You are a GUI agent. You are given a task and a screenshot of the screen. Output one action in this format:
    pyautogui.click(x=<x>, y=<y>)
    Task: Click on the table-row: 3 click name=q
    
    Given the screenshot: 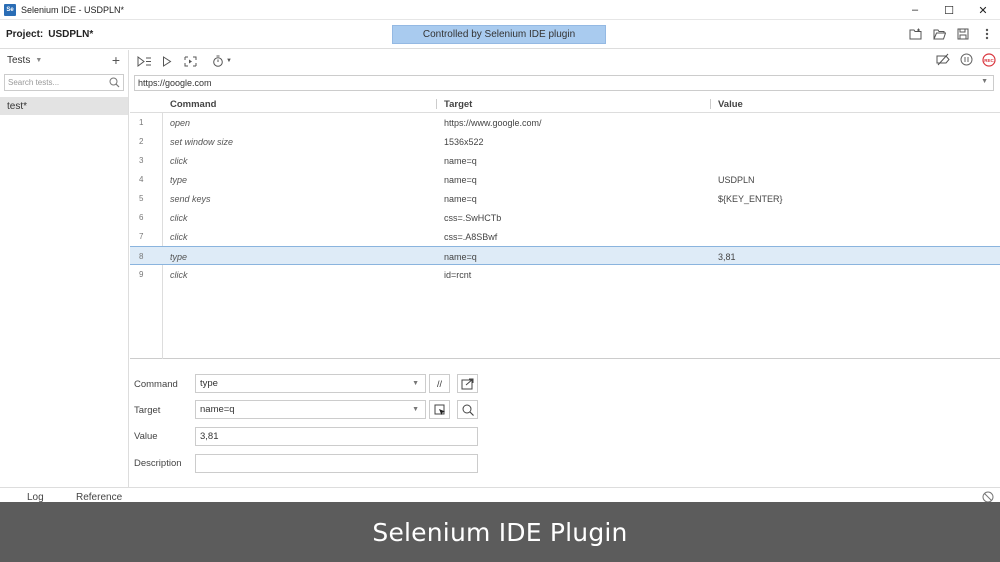 What is the action you would take?
    pyautogui.click(x=565, y=160)
    